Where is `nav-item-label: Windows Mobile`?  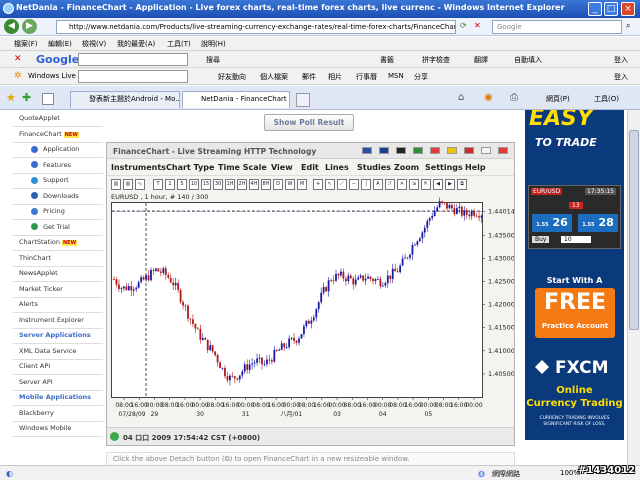
nav-item-label: Windows Mobile is located at coordinates (45, 428).